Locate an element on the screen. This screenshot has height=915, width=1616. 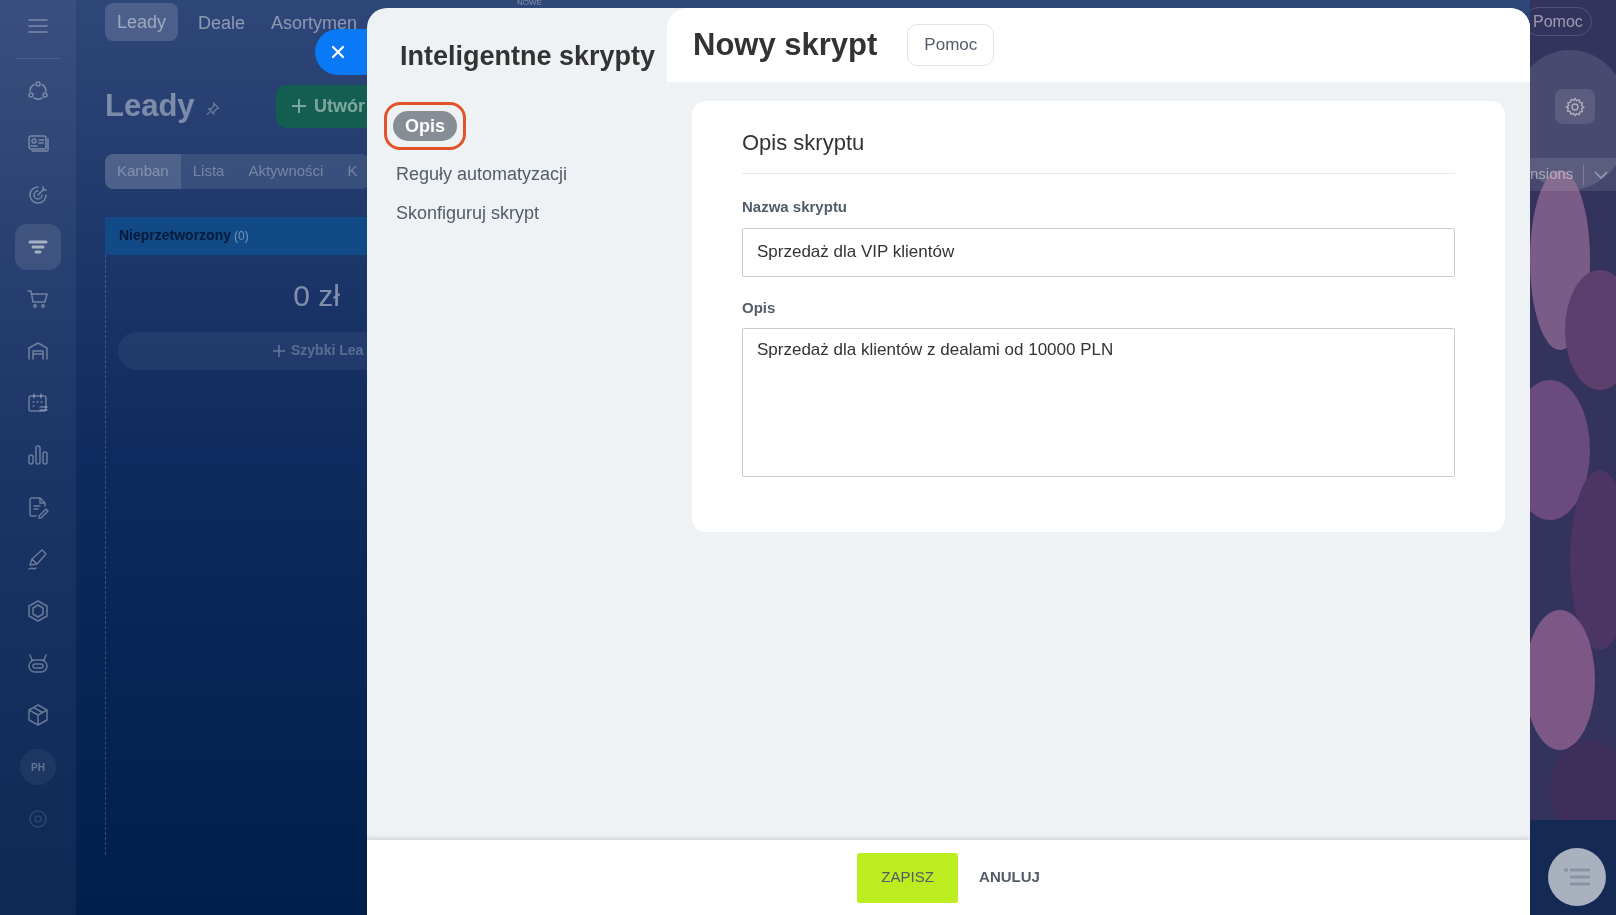
filter-chip: nsions is located at coordinates (1573, 174).